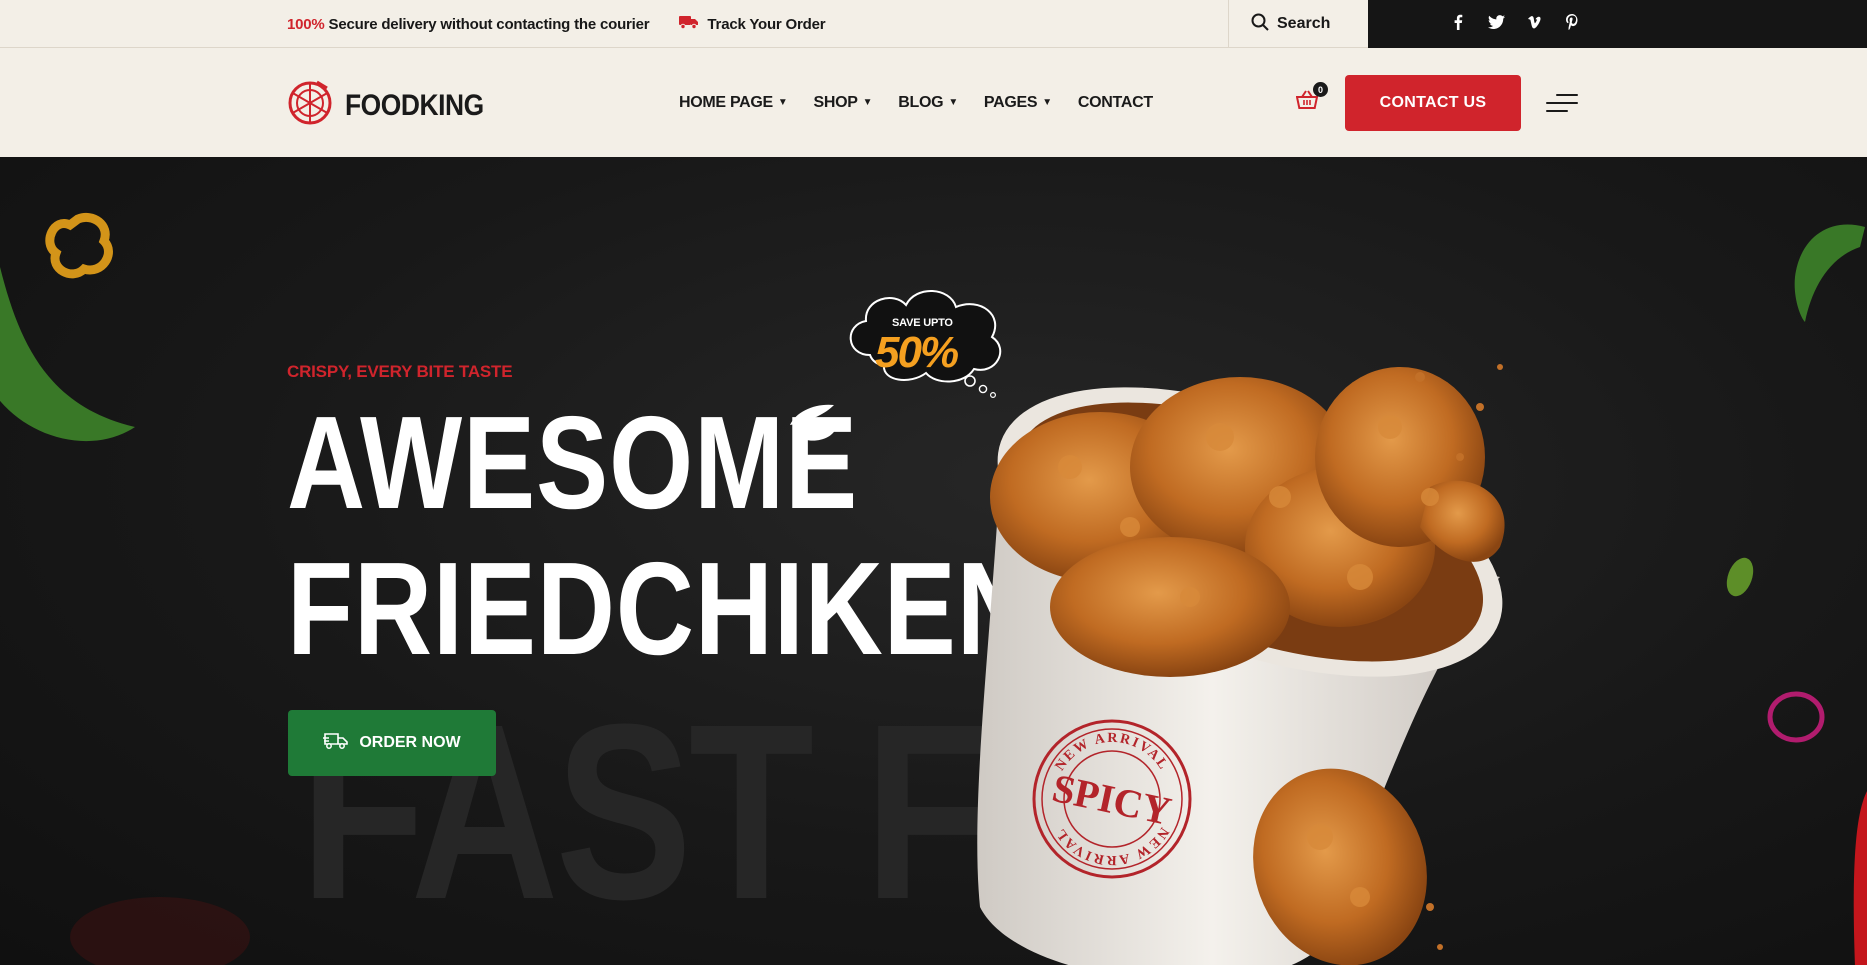 This screenshot has height=965, width=1867. Describe the element at coordinates (1307, 102) in the screenshot. I see `basket-icon` at that location.